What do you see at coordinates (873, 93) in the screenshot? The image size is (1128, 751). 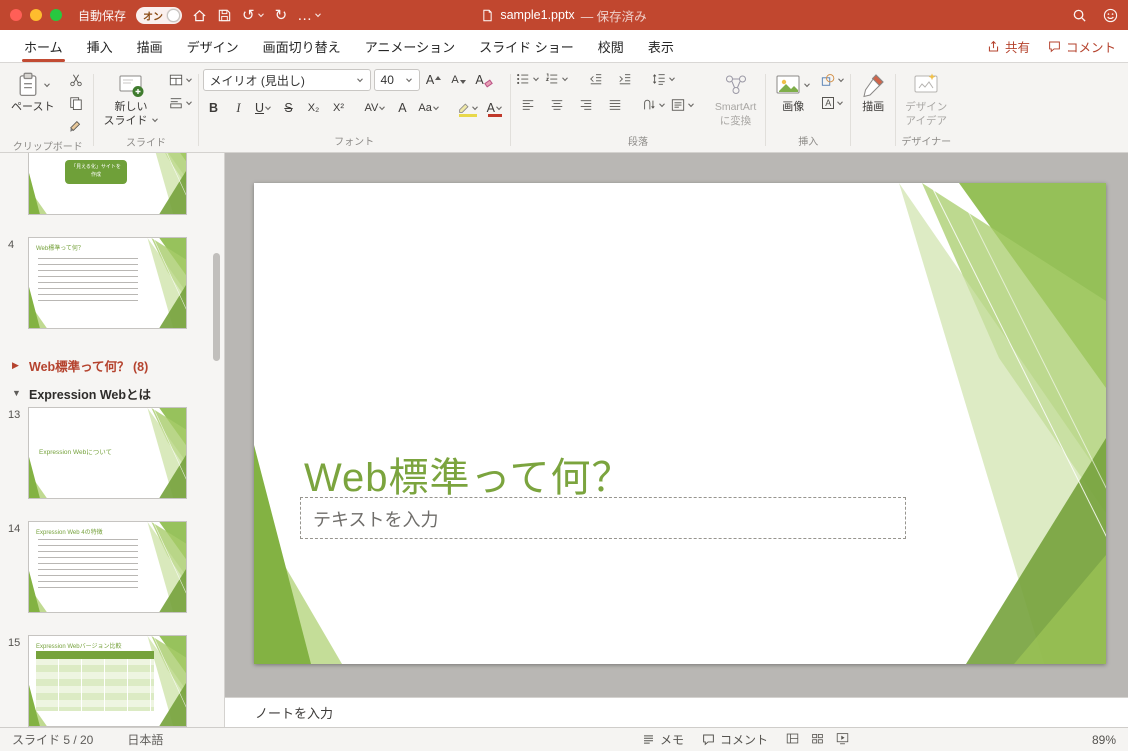 I see `draw-button: 描画` at bounding box center [873, 93].